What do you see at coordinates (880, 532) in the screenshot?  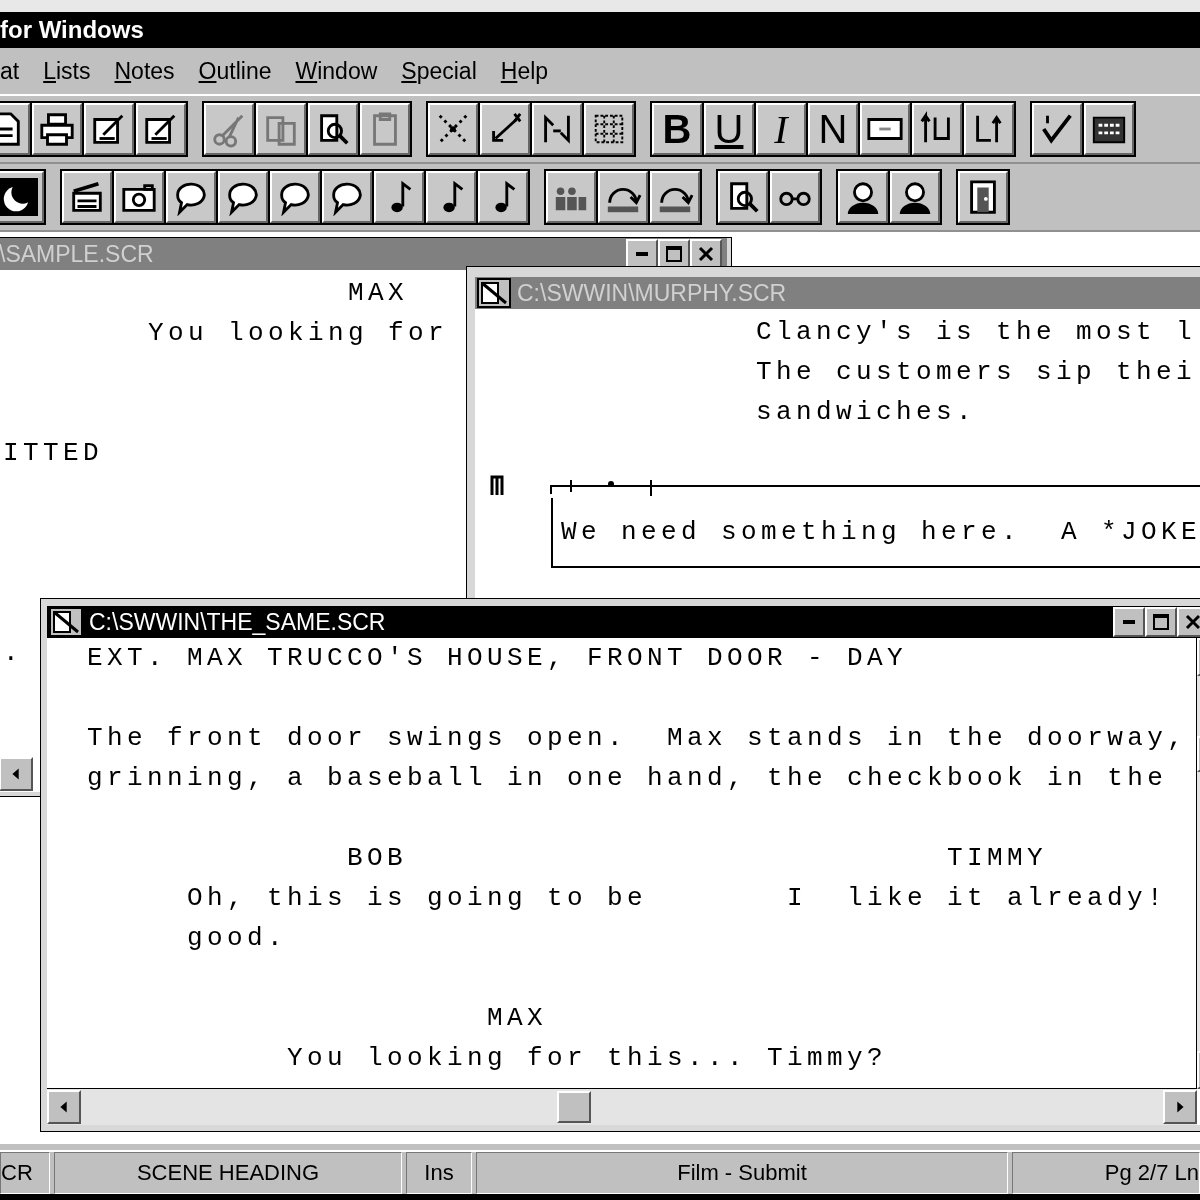 I see `note-text: We need something here. A *JOKE` at bounding box center [880, 532].